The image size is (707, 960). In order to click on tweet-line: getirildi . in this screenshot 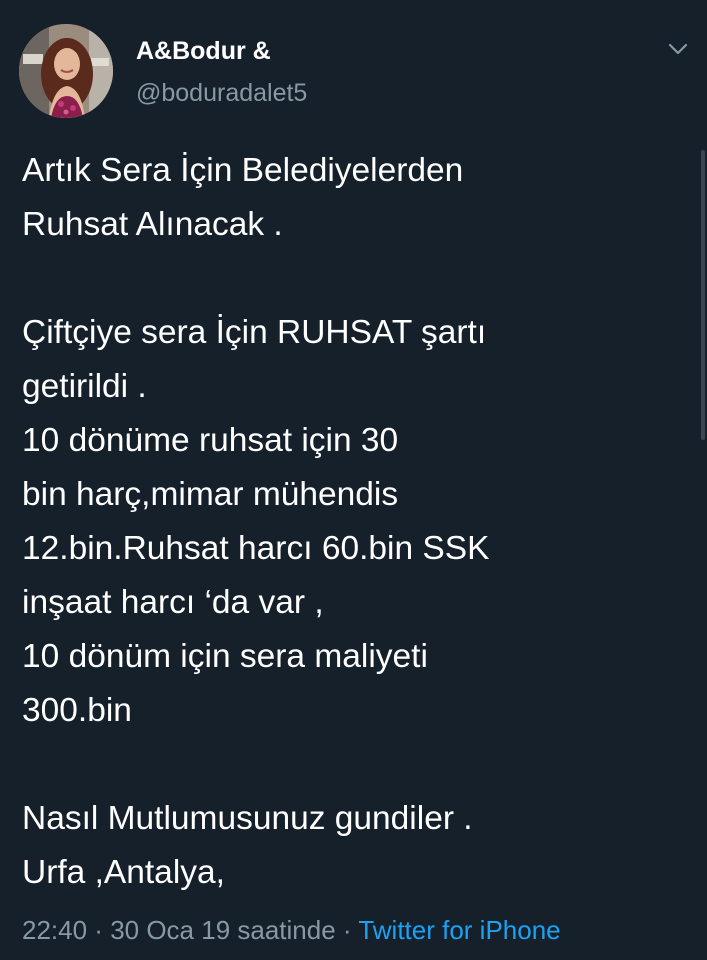, I will do `click(84, 386)`.